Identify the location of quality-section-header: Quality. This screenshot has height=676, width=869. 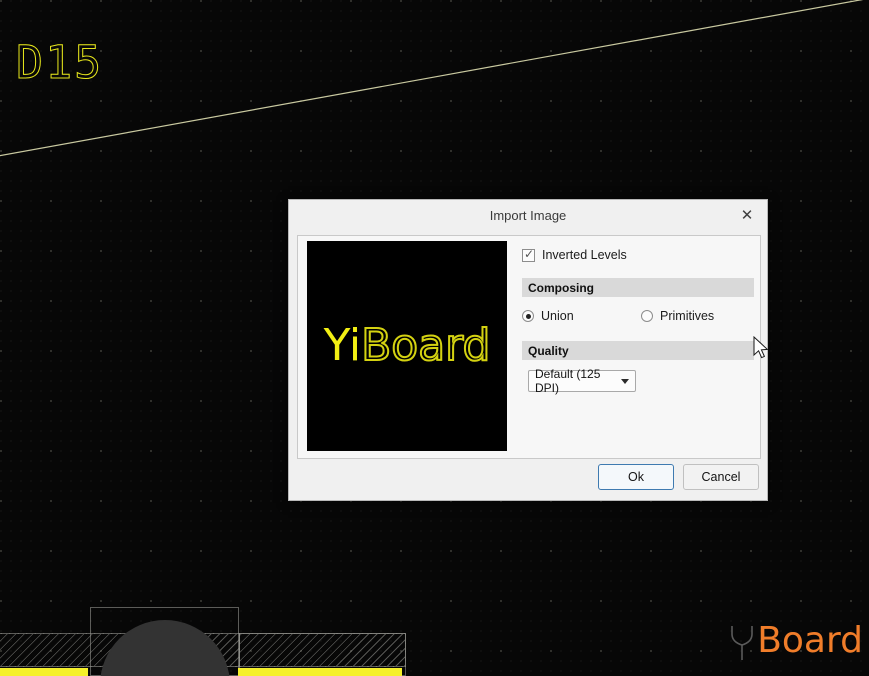
(638, 350).